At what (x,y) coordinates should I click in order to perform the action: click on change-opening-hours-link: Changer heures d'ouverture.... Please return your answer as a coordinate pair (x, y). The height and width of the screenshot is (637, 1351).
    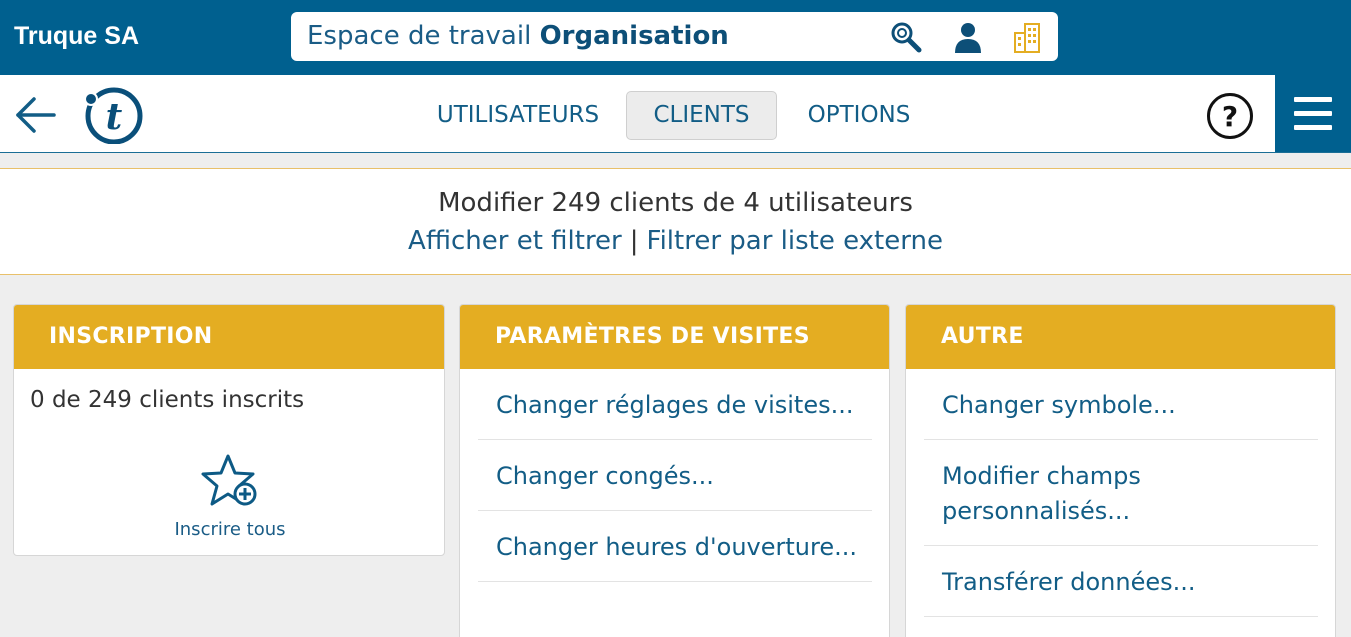
    Looking at the image, I should click on (675, 546).